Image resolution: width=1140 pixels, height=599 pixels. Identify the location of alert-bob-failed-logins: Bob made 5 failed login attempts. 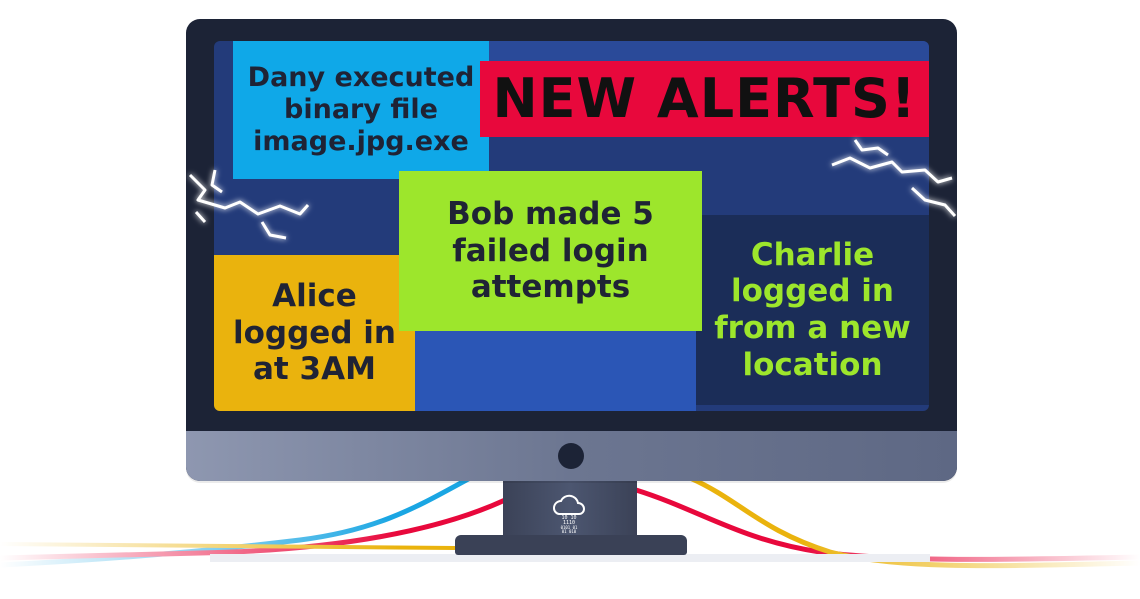
(550, 251).